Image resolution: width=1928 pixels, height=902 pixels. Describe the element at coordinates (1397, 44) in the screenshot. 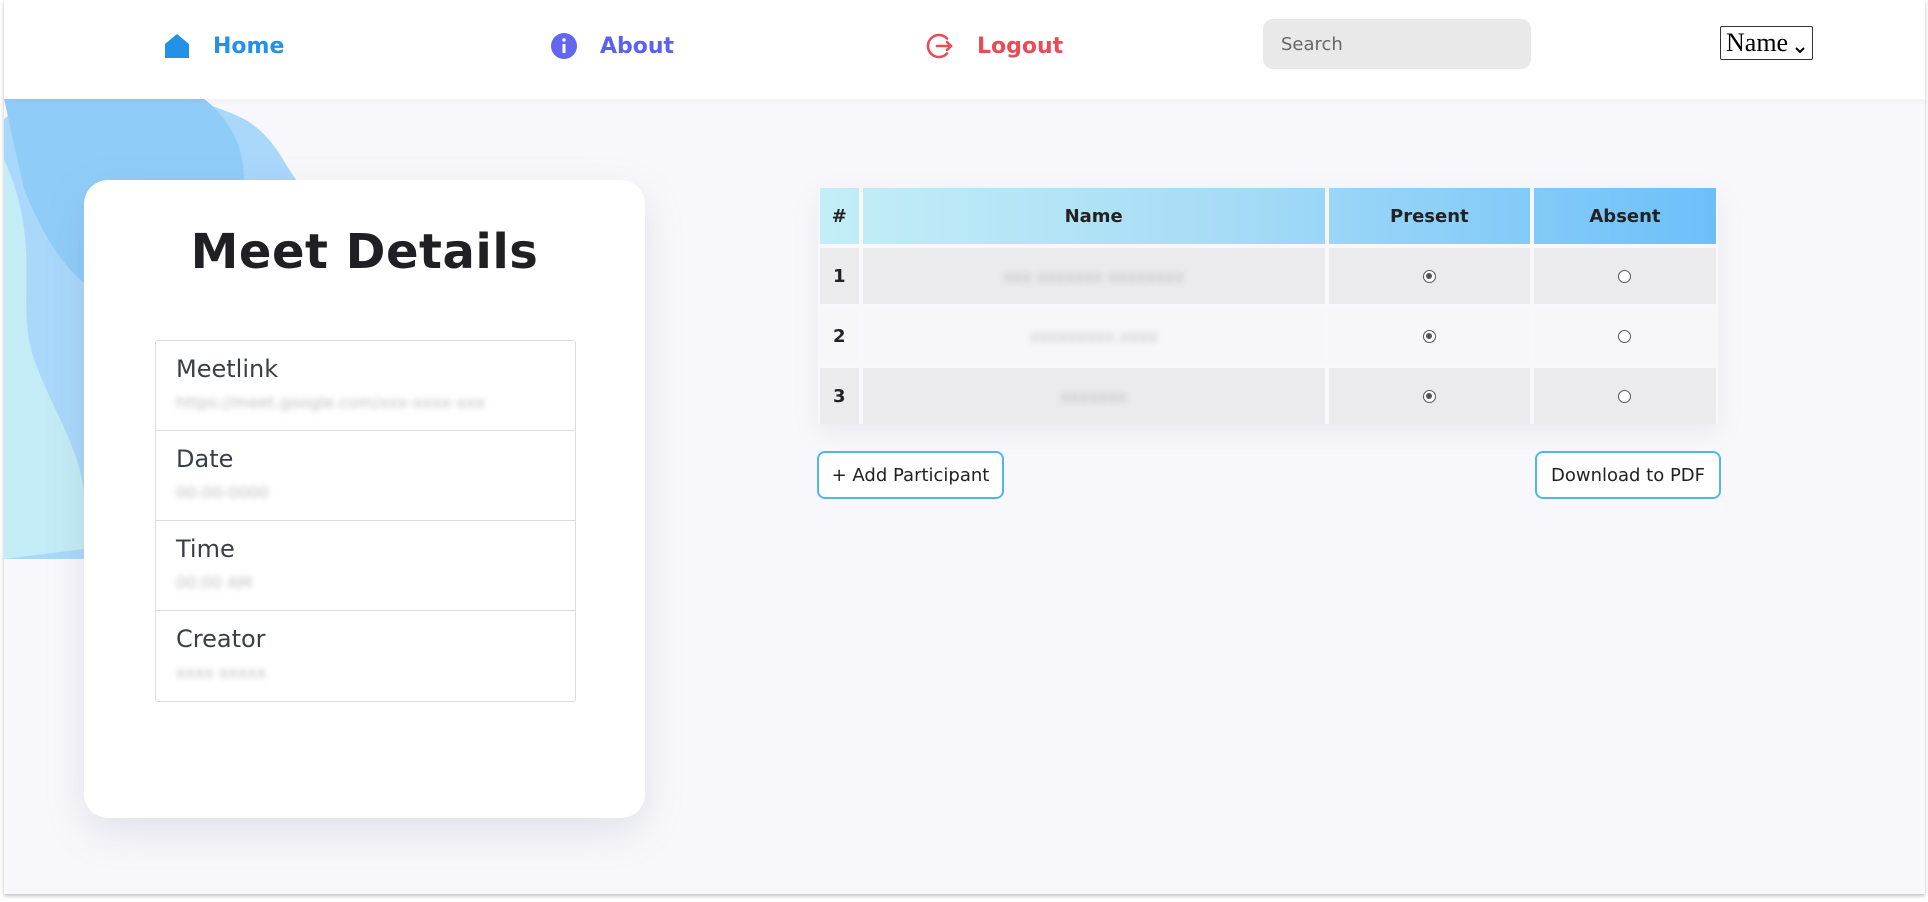

I see `search-input` at that location.